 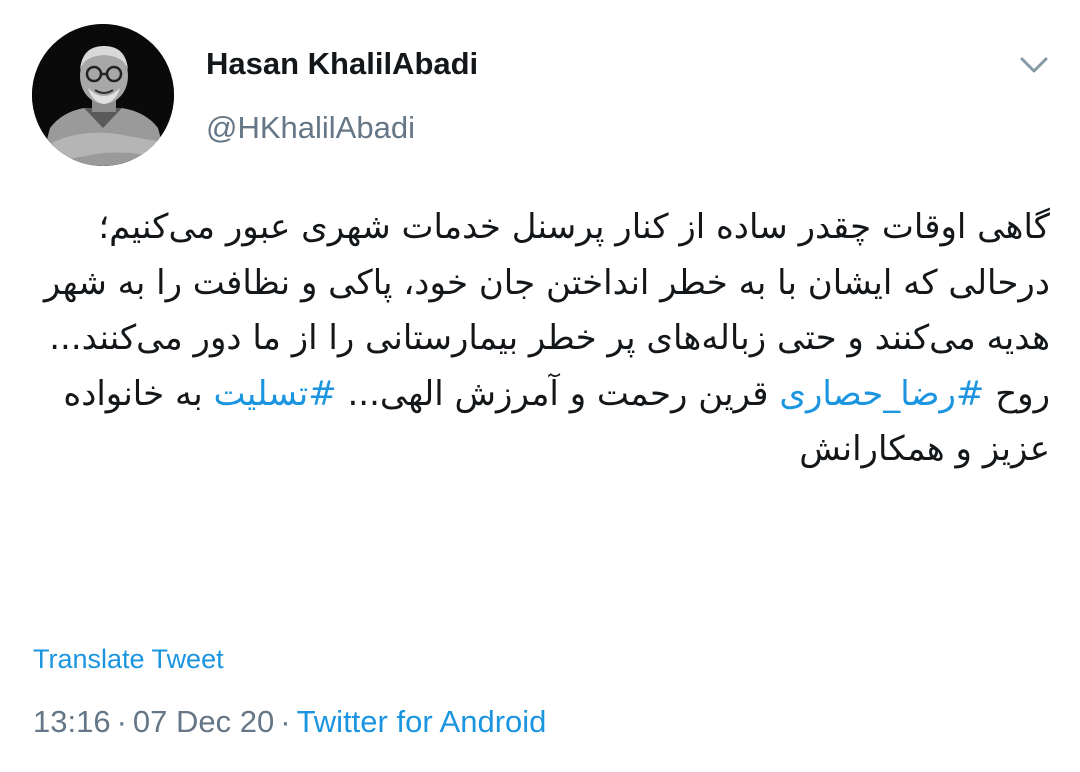 What do you see at coordinates (275, 394) in the screenshot?
I see `hashtag-link: #تسلیت` at bounding box center [275, 394].